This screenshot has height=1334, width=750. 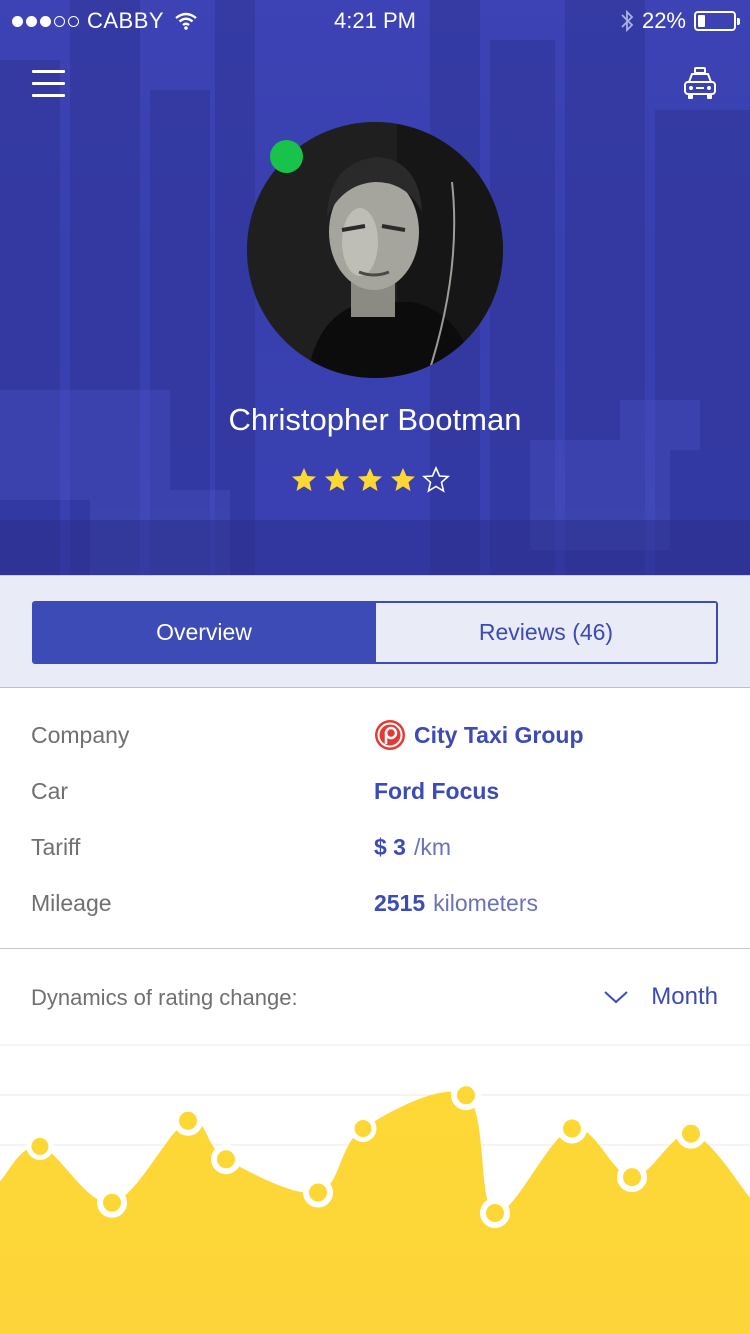 I want to click on mileage-amount: 2515, so click(x=400, y=902).